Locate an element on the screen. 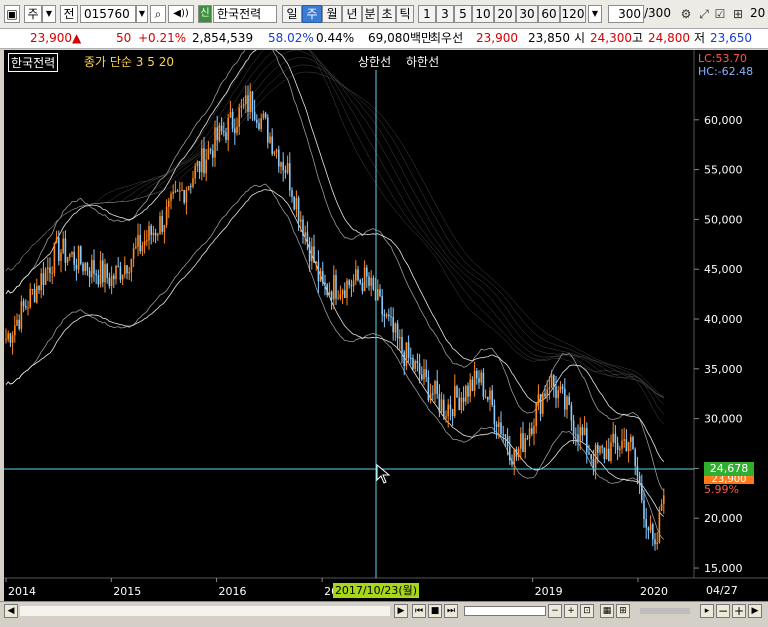 This screenshot has height=627, width=768. zoom-out-icon: − is located at coordinates (555, 611).